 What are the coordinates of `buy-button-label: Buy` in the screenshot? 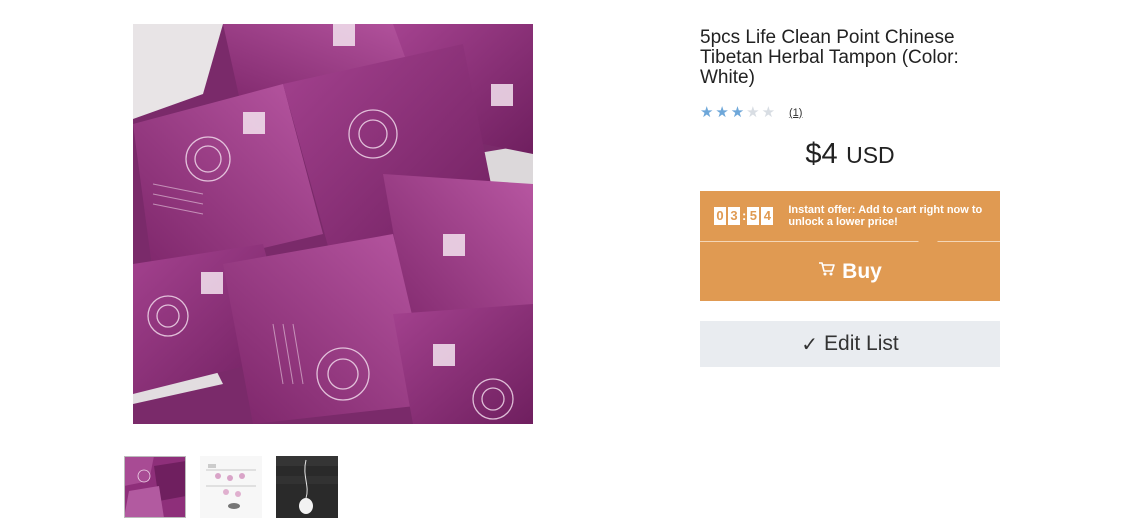 It's located at (862, 271).